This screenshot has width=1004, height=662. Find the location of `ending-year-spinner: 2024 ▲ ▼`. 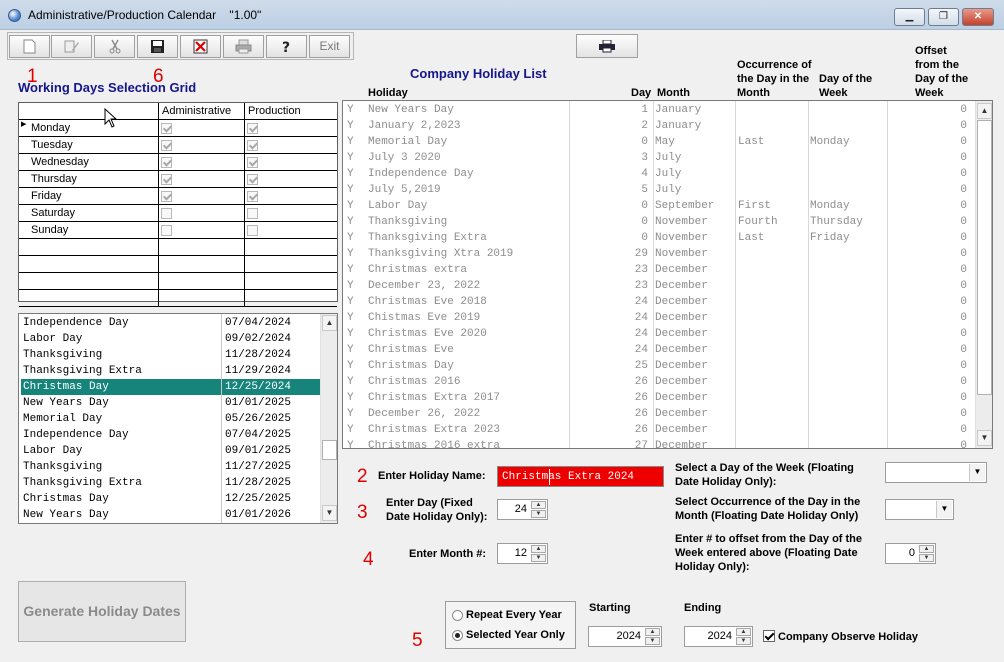

ending-year-spinner: 2024 ▲ ▼ is located at coordinates (718, 636).